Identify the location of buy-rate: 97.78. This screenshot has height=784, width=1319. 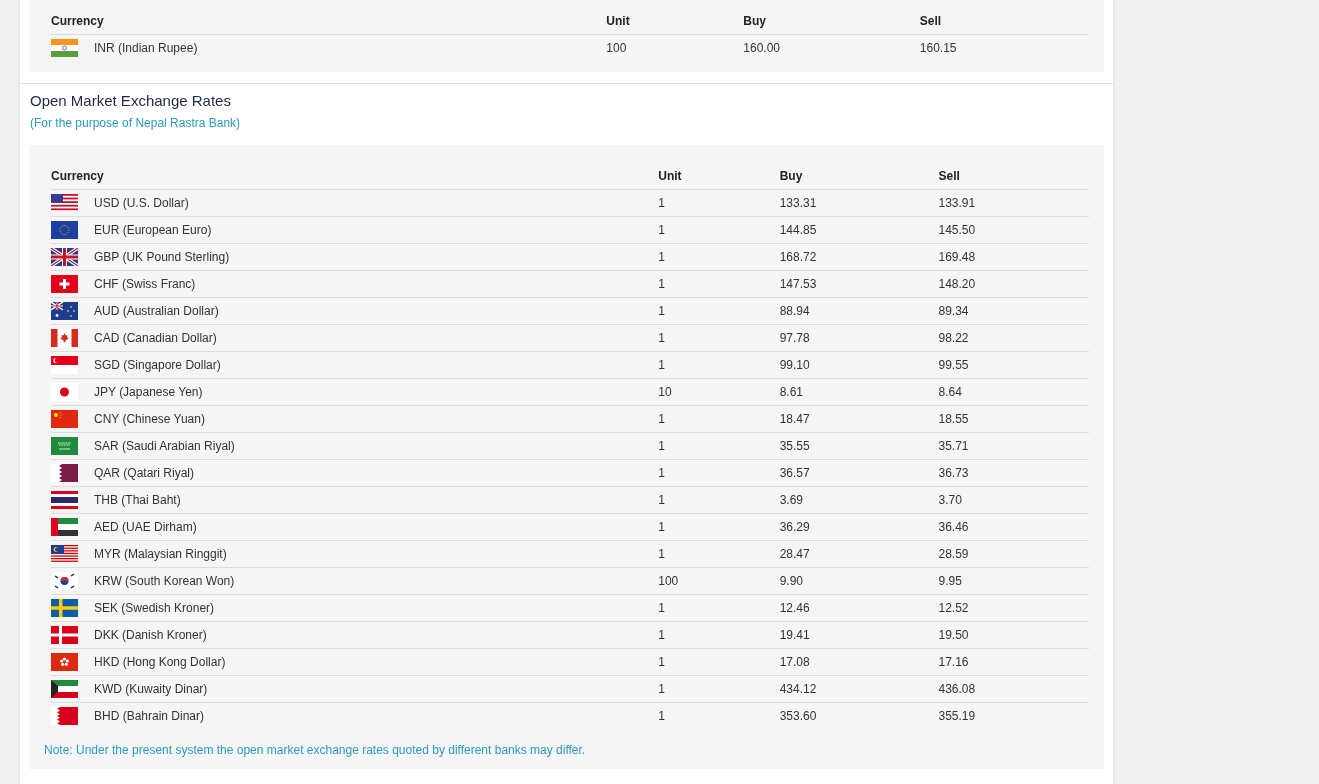
(794, 338).